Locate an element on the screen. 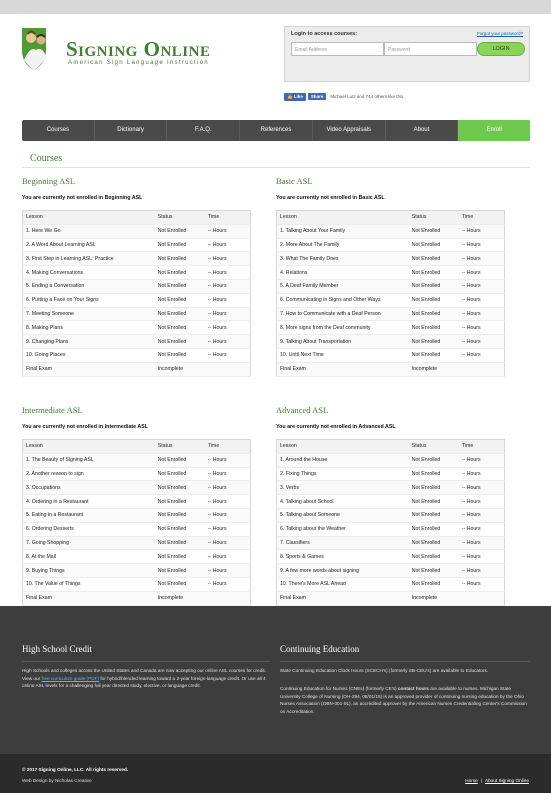  logo-emblem-icon is located at coordinates (34, 49).